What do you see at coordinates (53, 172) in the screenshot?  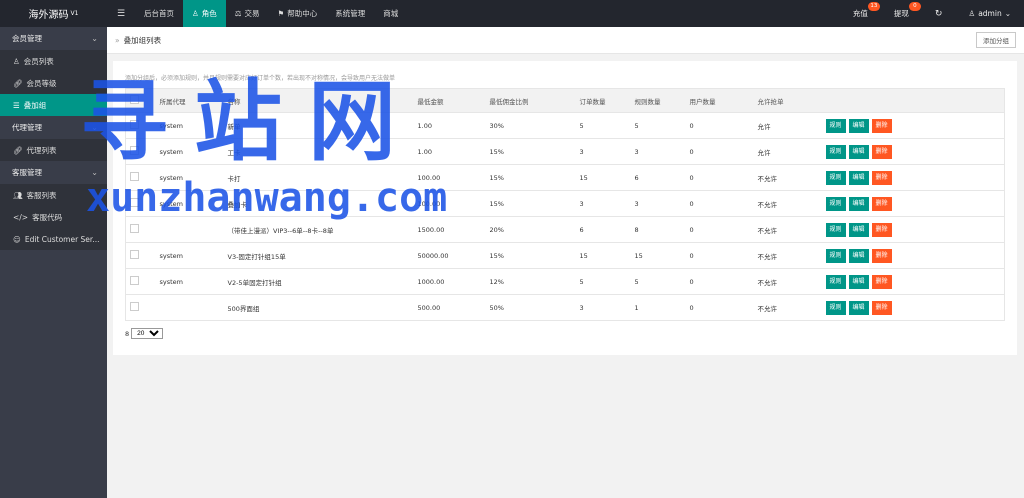 I see `sidebar-group-service: 客服管理 ⌄` at bounding box center [53, 172].